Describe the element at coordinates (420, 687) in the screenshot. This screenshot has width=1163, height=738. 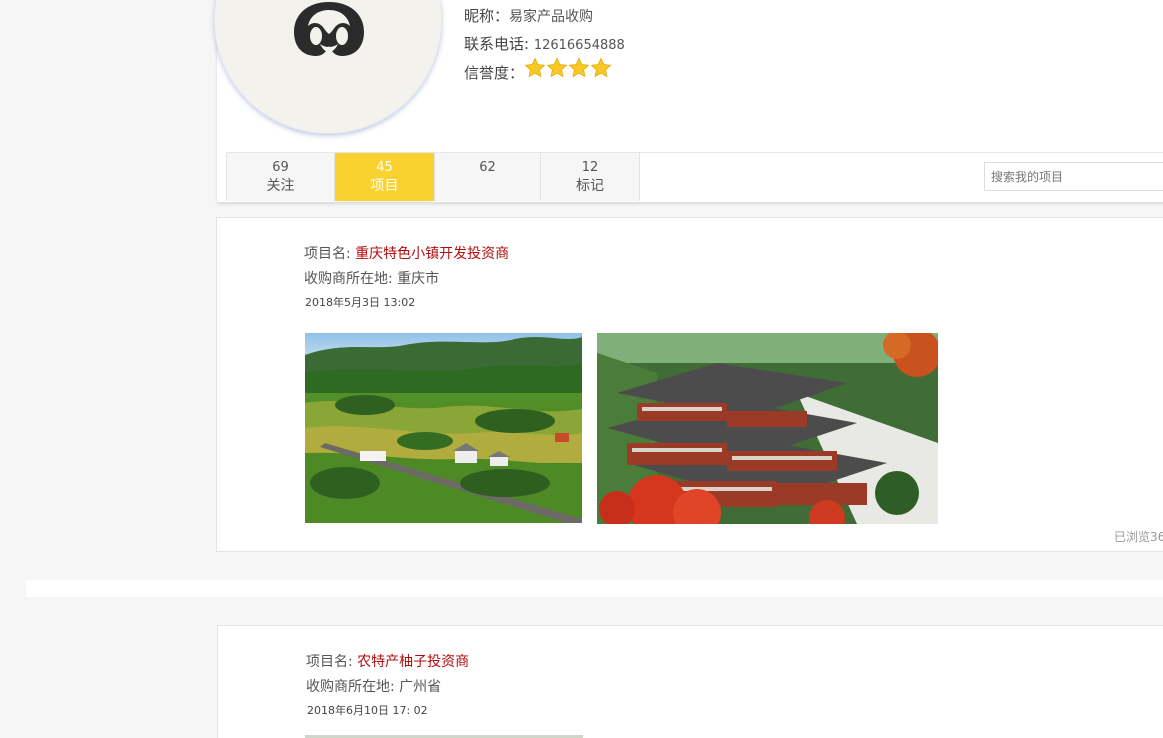
I see `project-location-value: 广州省` at that location.